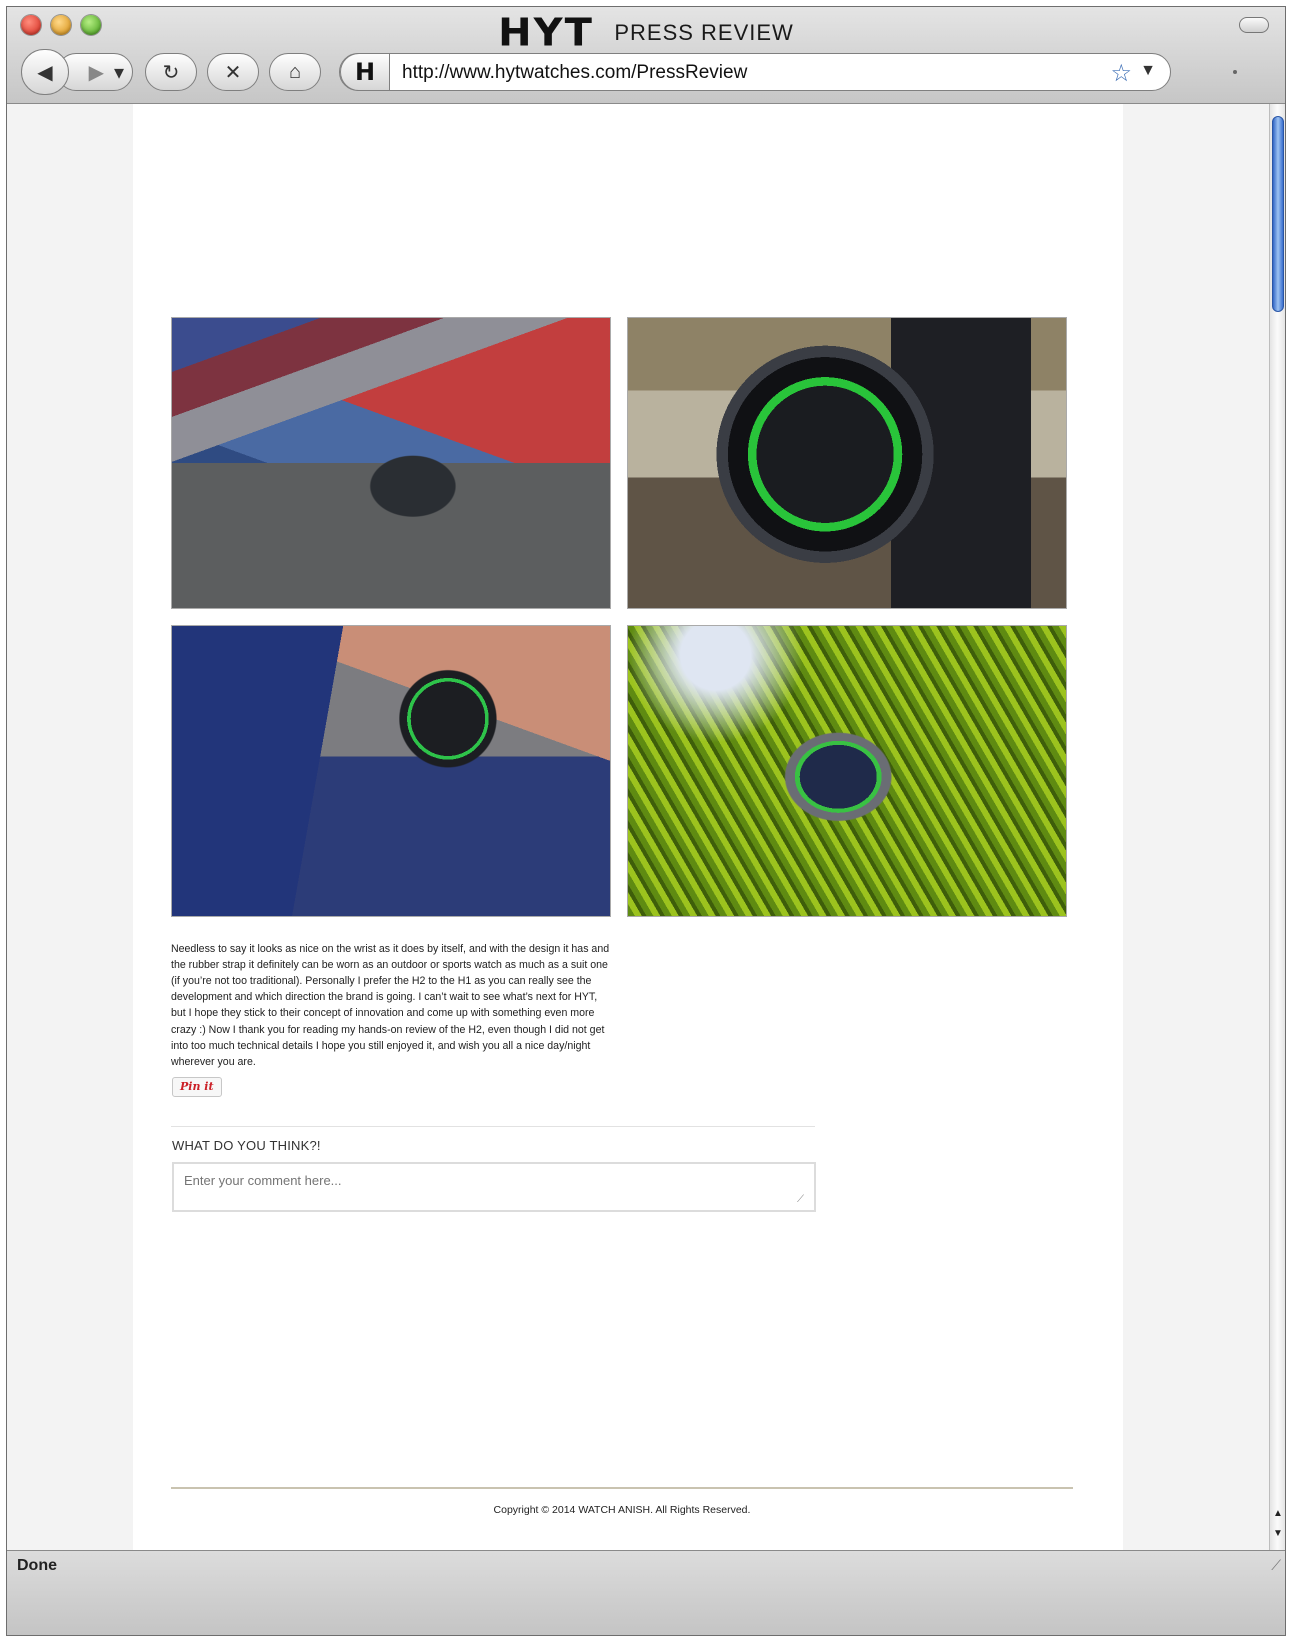 The height and width of the screenshot is (1640, 1290). Describe the element at coordinates (847, 463) in the screenshot. I see `photo-watch-closeup` at that location.